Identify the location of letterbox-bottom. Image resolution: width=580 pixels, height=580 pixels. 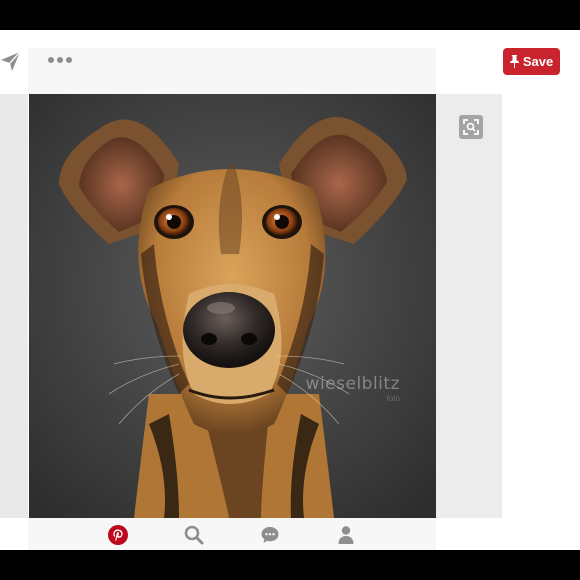
(290, 565).